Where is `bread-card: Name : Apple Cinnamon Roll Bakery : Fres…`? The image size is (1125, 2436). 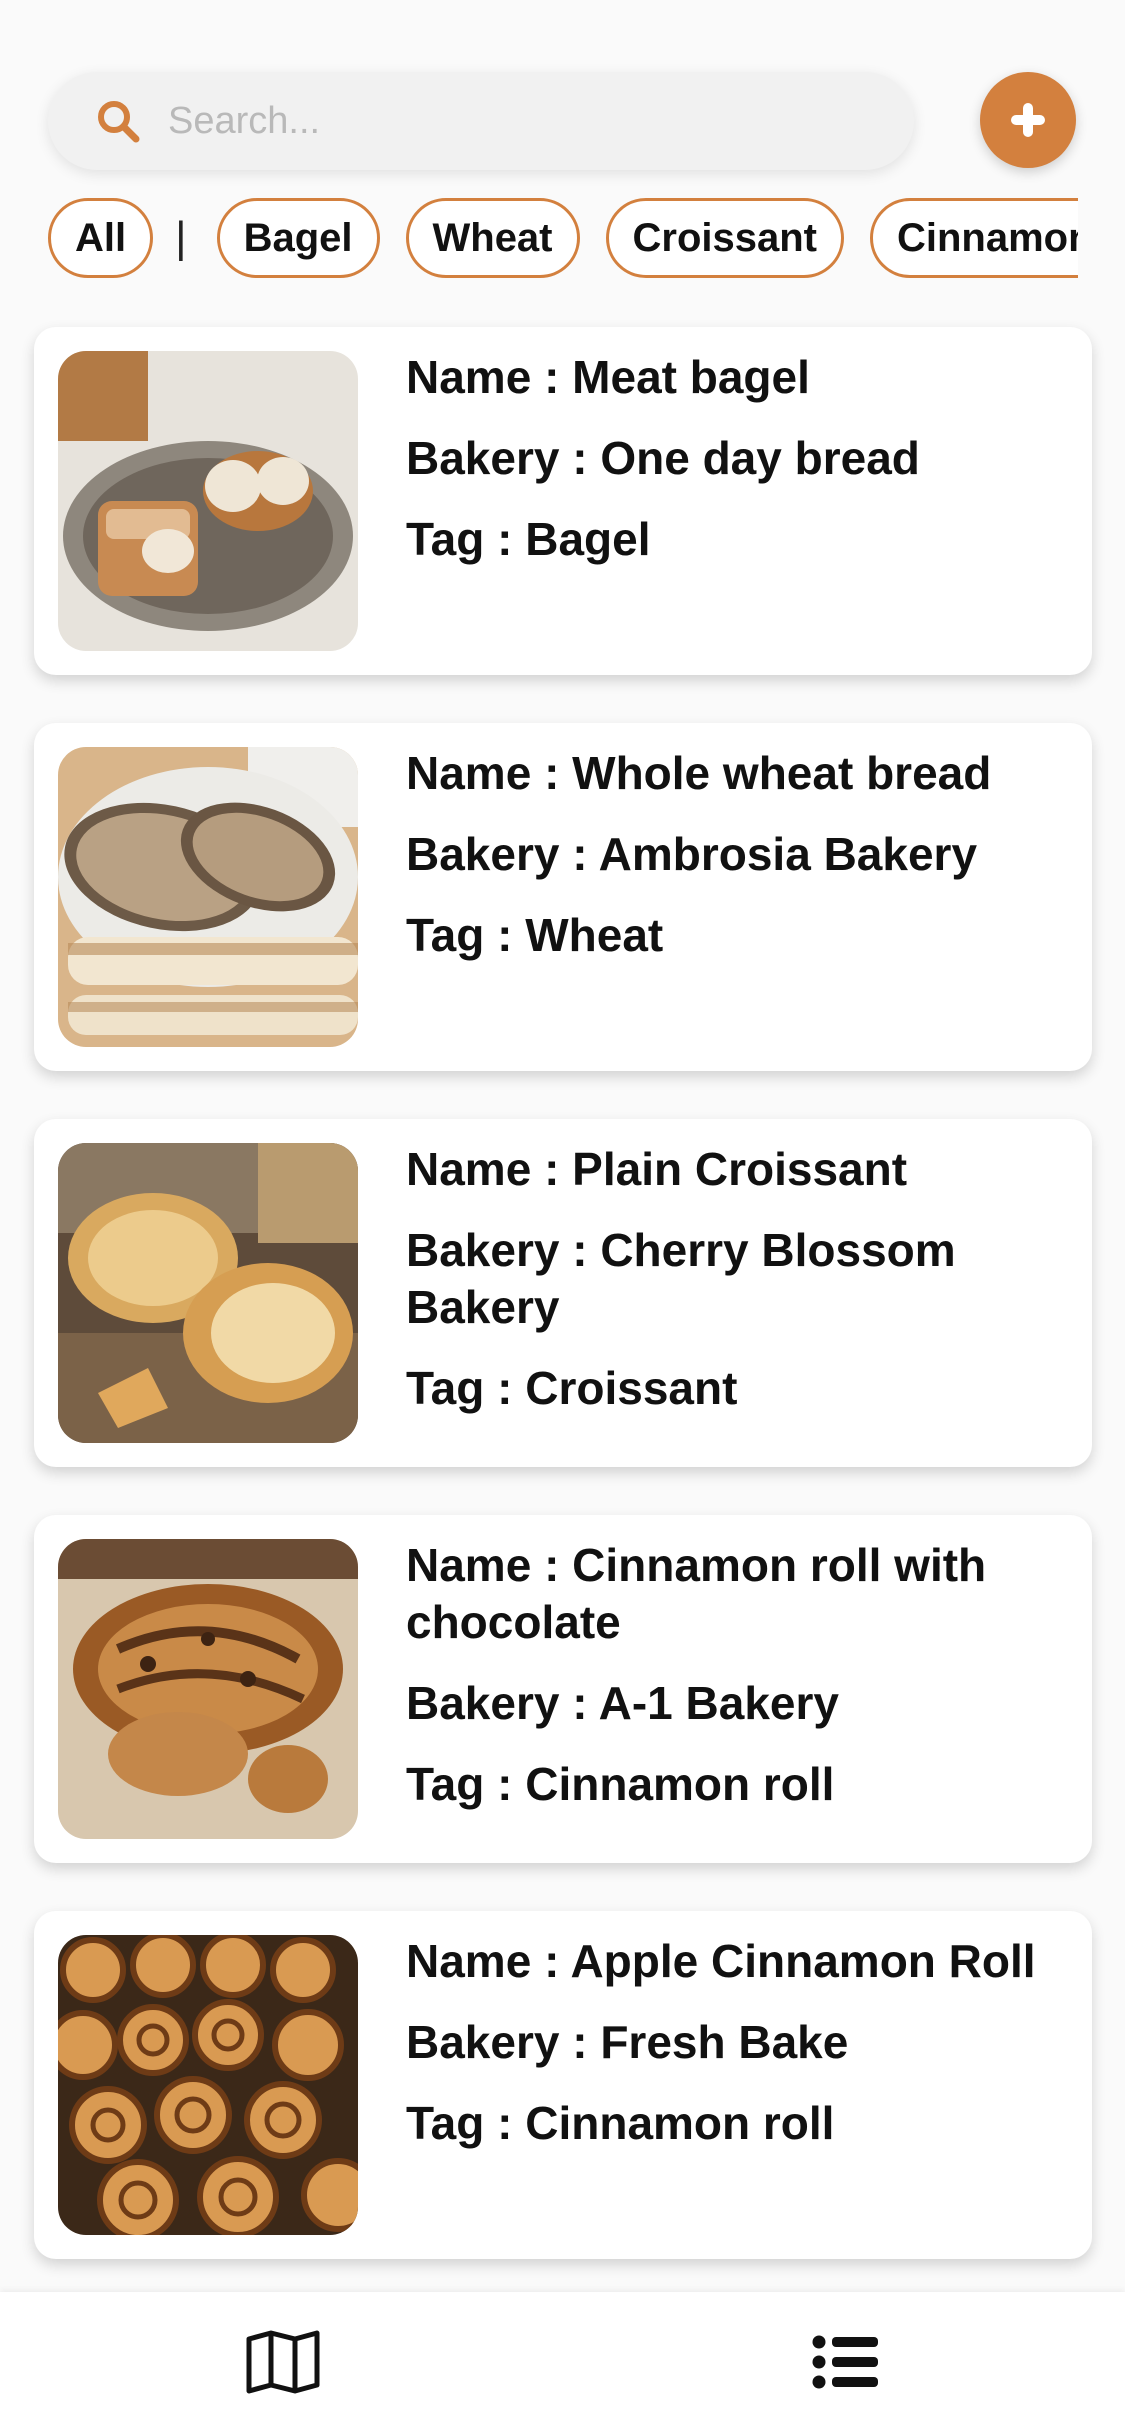 bread-card: Name : Apple Cinnamon Roll Bakery : Fres… is located at coordinates (563, 2085).